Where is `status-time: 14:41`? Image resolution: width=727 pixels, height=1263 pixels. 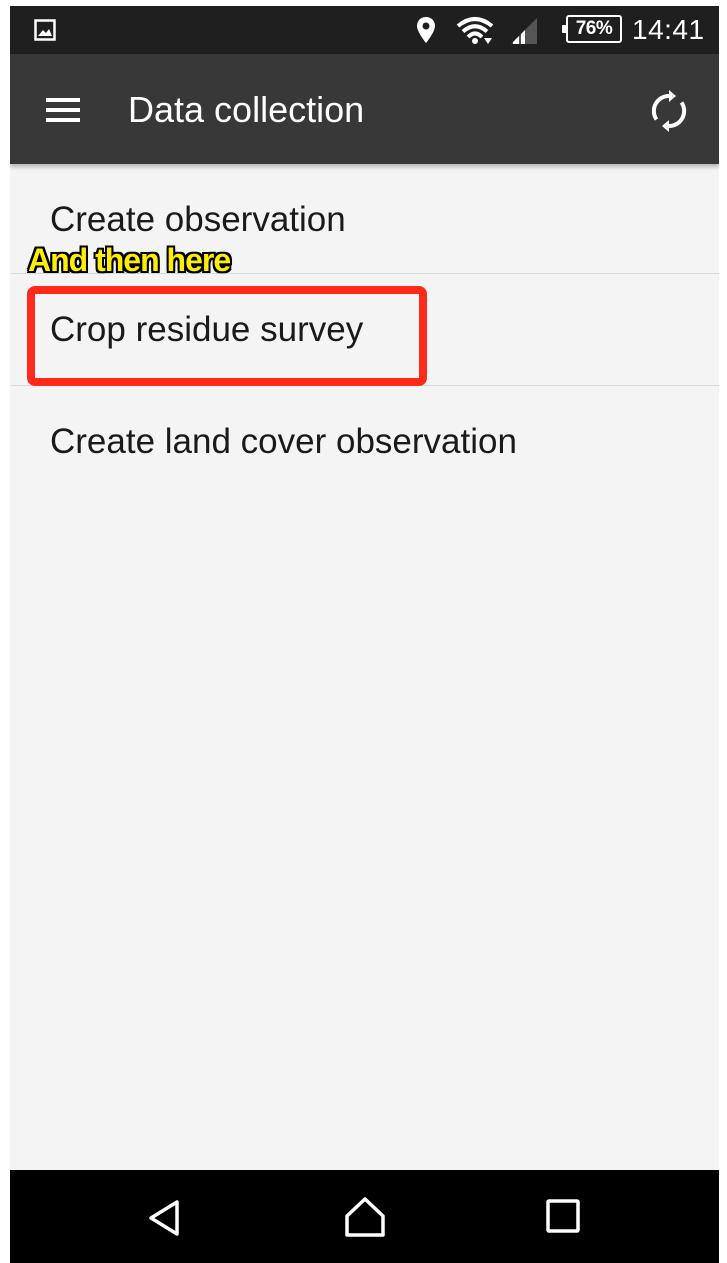
status-time: 14:41 is located at coordinates (668, 29).